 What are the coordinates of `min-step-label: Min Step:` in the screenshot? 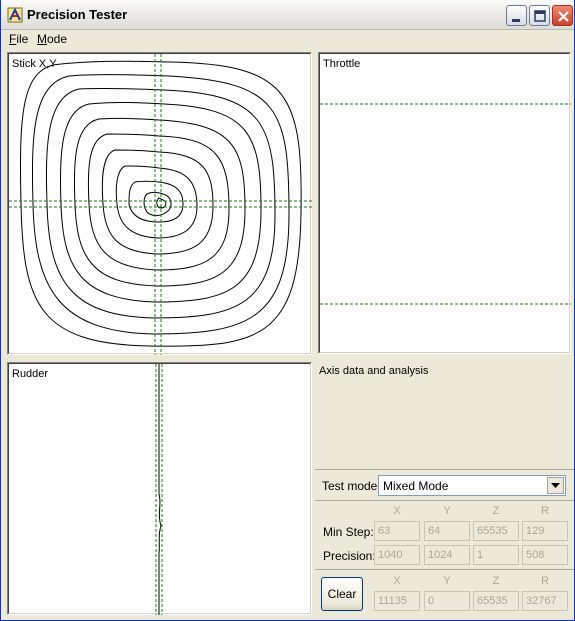 It's located at (348, 532).